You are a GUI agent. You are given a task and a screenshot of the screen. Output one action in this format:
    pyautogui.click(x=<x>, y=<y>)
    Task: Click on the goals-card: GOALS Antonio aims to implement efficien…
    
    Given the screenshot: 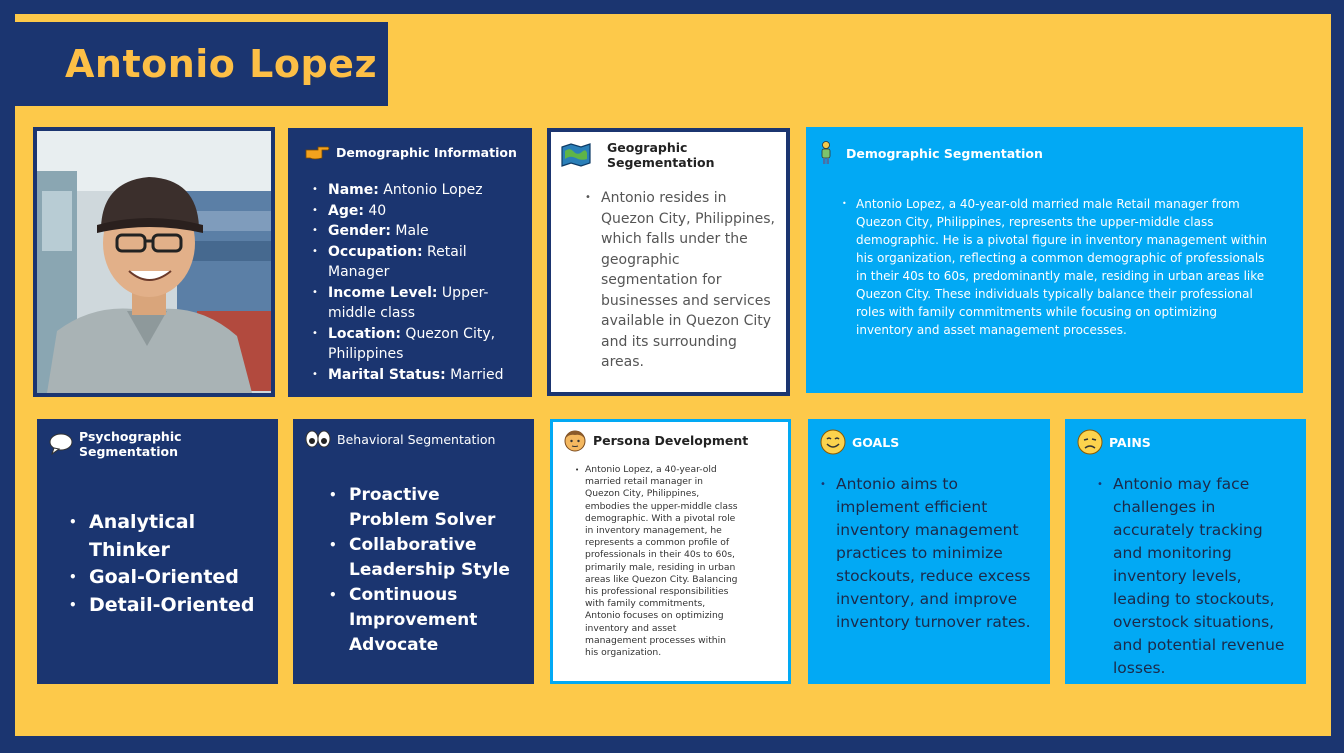 What is the action you would take?
    pyautogui.click(x=929, y=551)
    